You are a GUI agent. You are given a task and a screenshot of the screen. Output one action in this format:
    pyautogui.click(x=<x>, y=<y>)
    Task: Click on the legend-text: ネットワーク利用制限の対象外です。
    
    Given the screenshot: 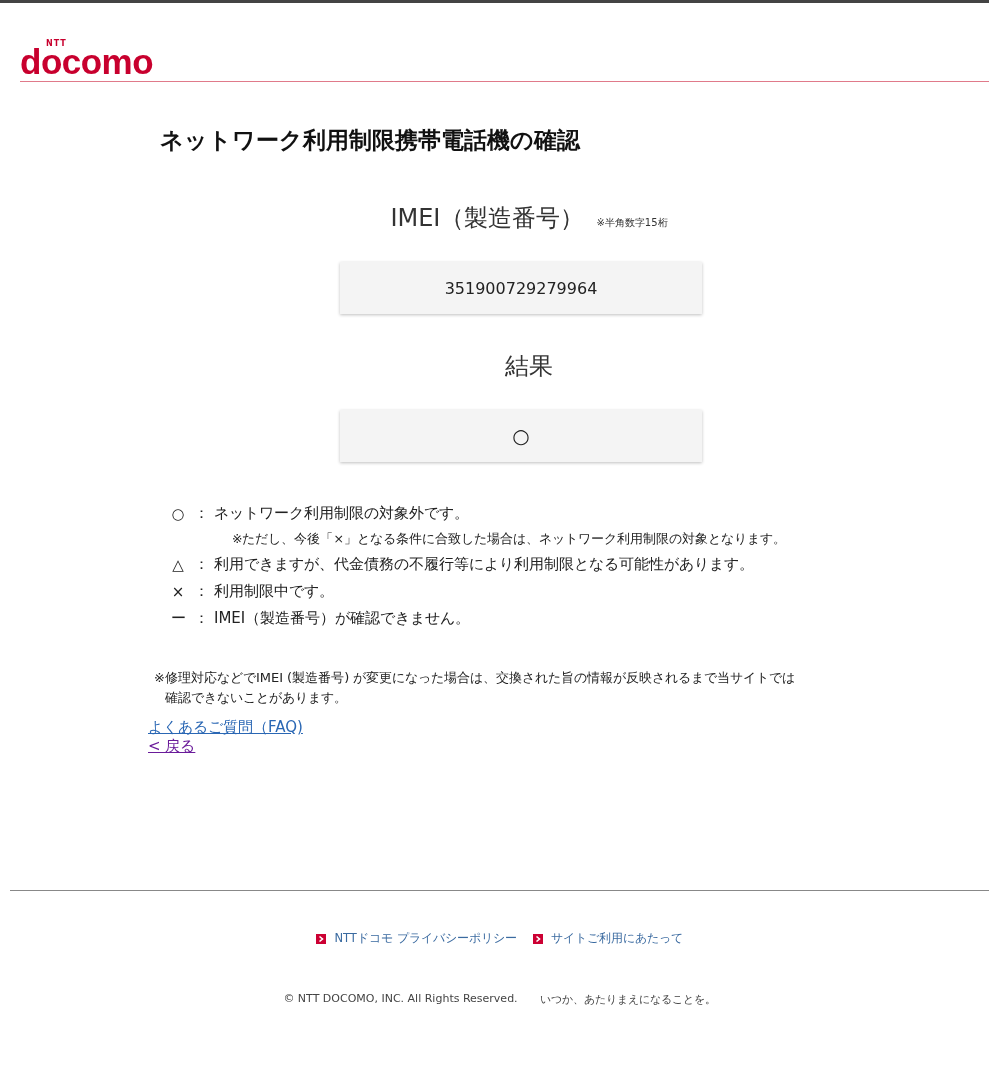 What is the action you would take?
    pyautogui.click(x=341, y=513)
    